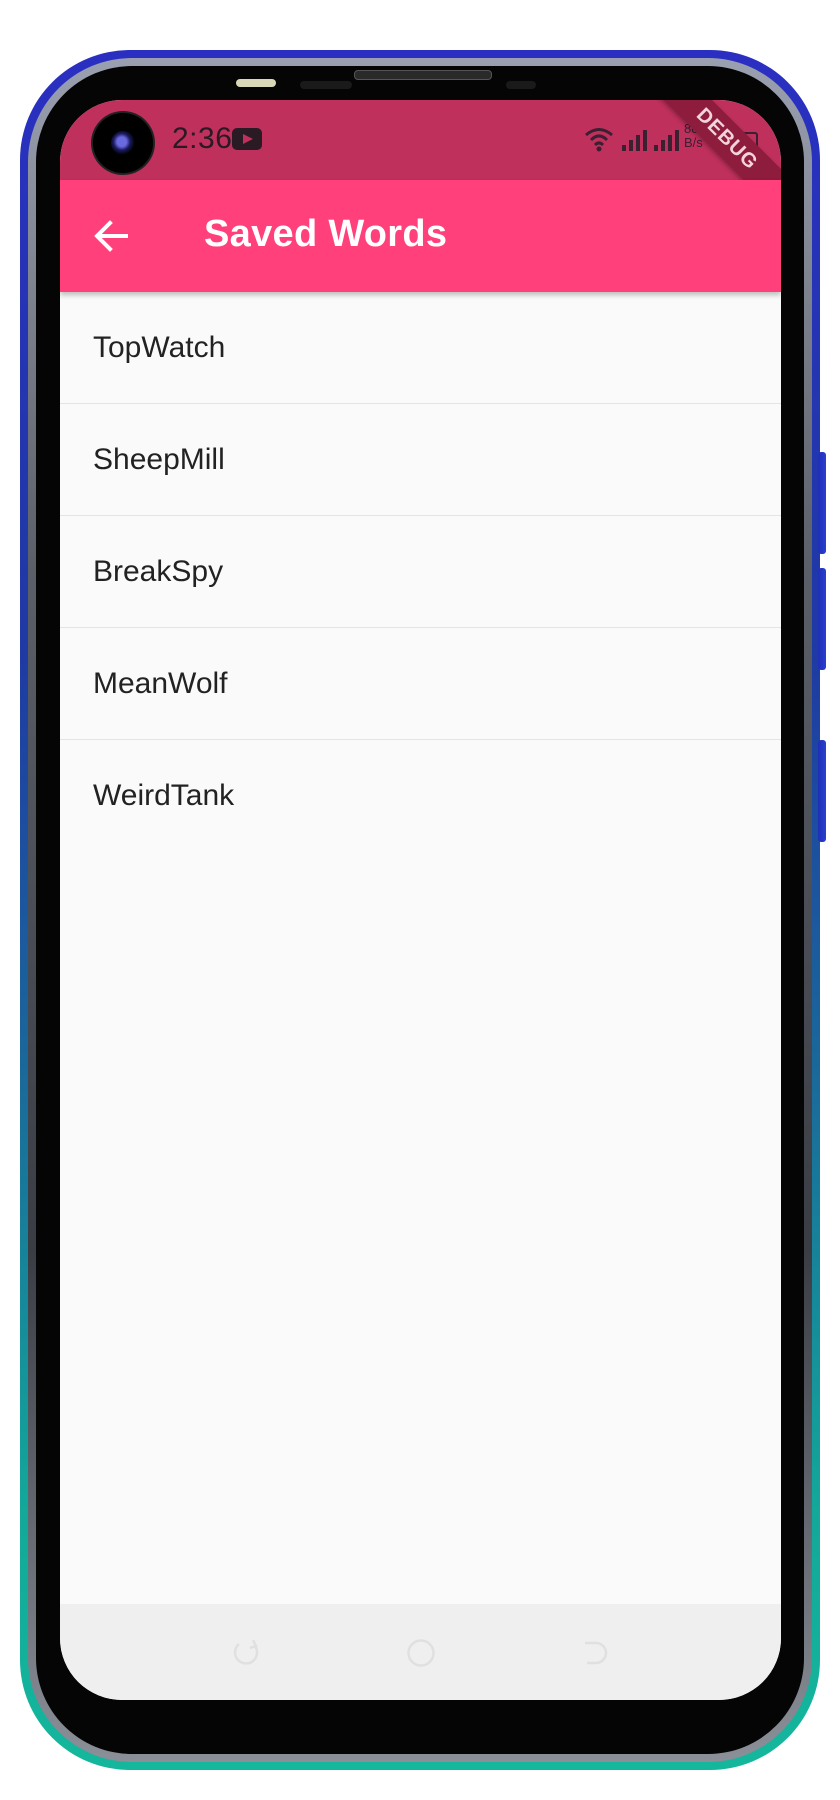  What do you see at coordinates (256, 83) in the screenshot?
I see `proximity-sensor` at bounding box center [256, 83].